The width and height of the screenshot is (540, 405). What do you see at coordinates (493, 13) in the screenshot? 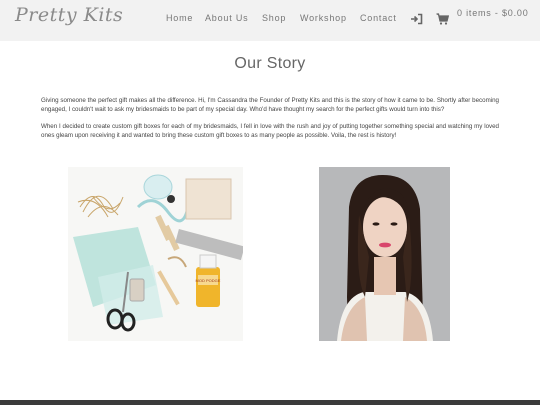
I see `cart-summary: 0 items - $0.00` at bounding box center [493, 13].